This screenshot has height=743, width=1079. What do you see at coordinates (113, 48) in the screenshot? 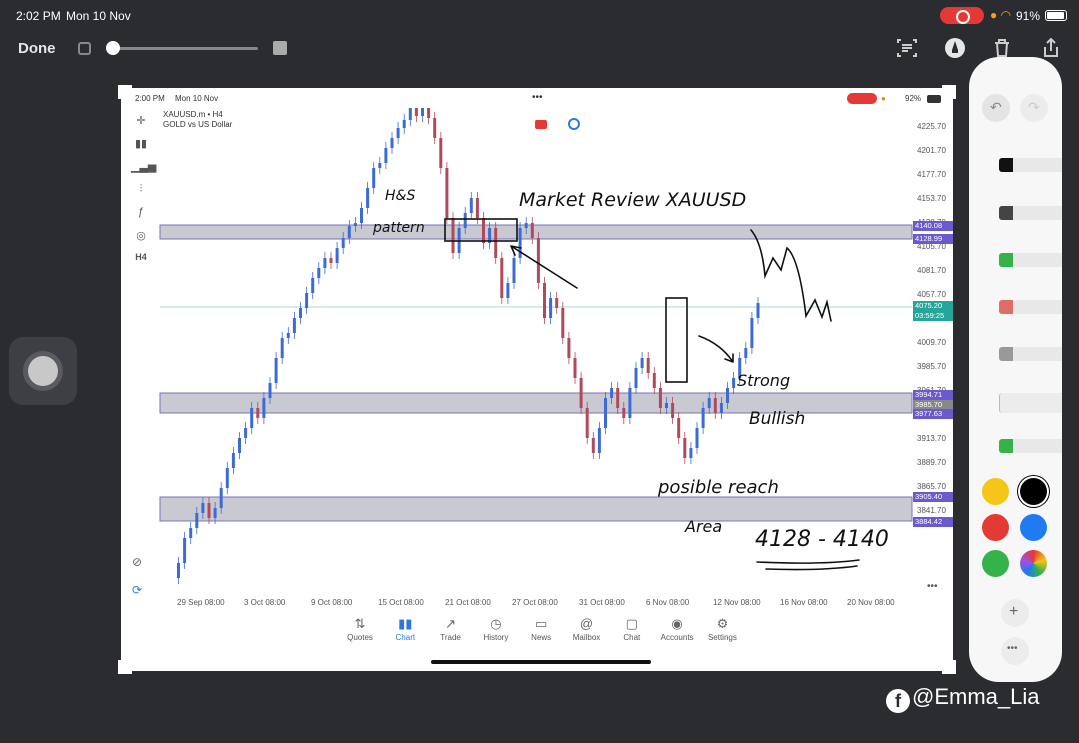
I see `slider-knob` at bounding box center [113, 48].